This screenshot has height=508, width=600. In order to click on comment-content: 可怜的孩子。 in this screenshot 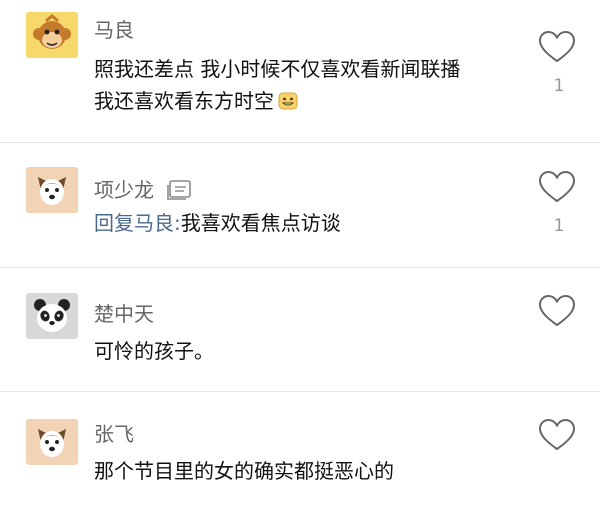, I will do `click(314, 351)`.